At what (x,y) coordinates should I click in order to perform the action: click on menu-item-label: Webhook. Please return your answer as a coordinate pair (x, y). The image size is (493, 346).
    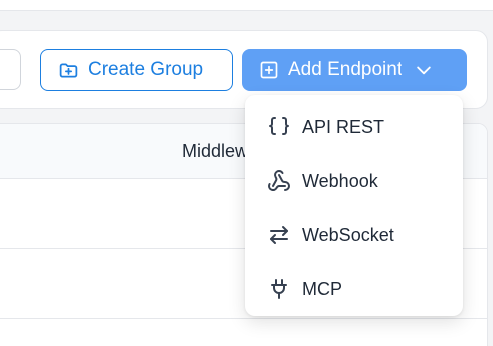
    Looking at the image, I should click on (340, 180).